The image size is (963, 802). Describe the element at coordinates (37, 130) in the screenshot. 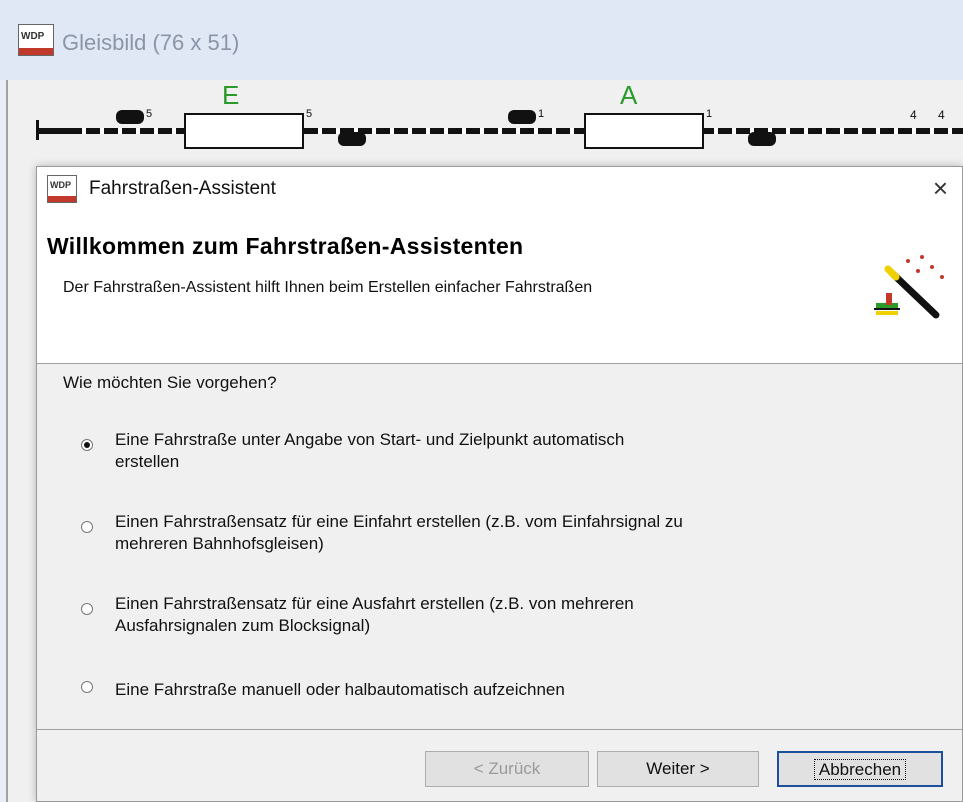

I see `track-end-marker` at that location.